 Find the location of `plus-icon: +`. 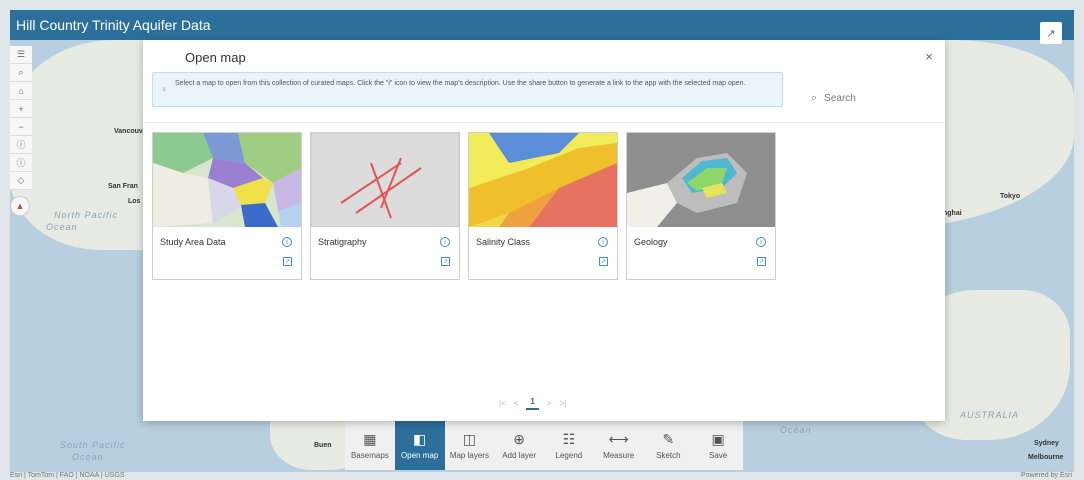

plus-icon: + is located at coordinates (21, 108).